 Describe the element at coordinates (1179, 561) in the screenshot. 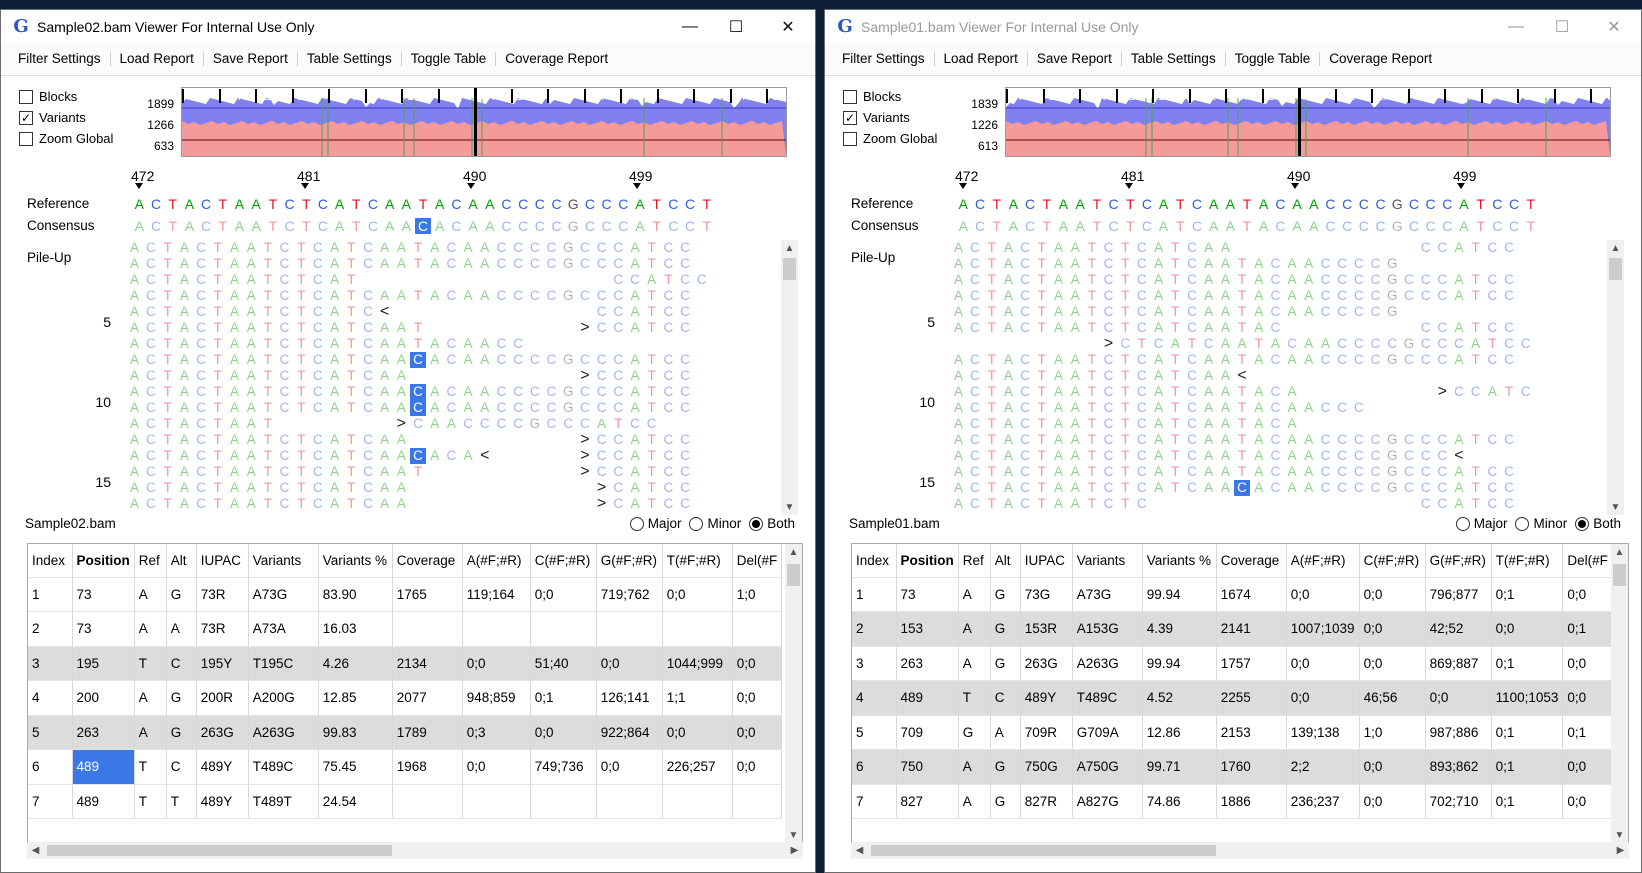

I see `column-header: Variants %` at that location.